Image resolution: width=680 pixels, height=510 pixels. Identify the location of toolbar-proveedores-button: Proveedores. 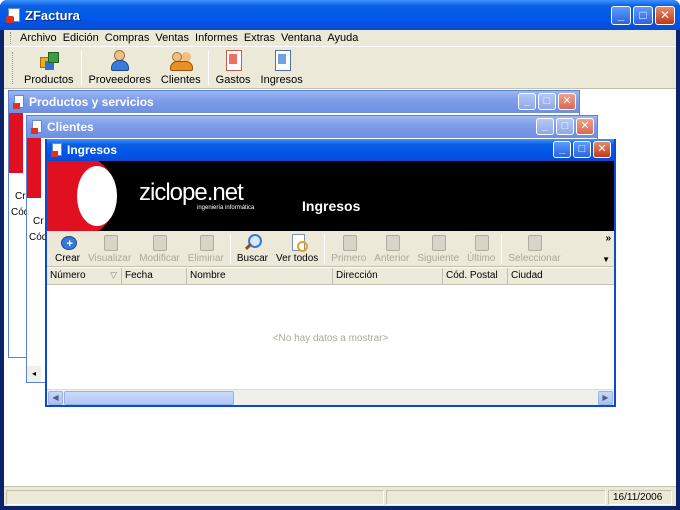
(120, 67).